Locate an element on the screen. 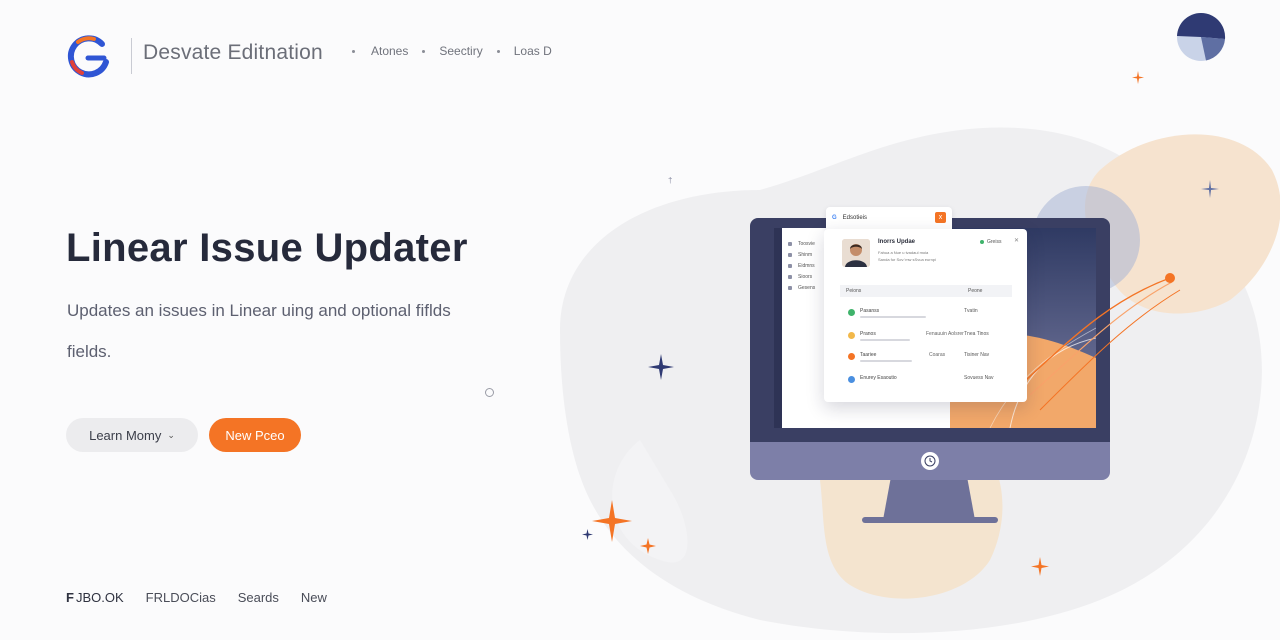 This screenshot has width=1280, height=640. learn-more-button: Learn Momy ⌄ is located at coordinates (132, 435).